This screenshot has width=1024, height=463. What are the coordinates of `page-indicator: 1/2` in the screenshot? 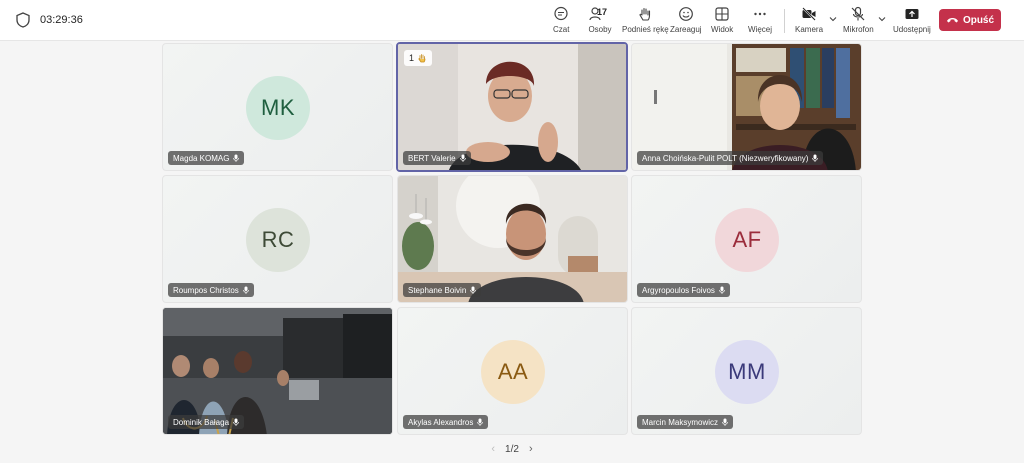 It's located at (512, 449).